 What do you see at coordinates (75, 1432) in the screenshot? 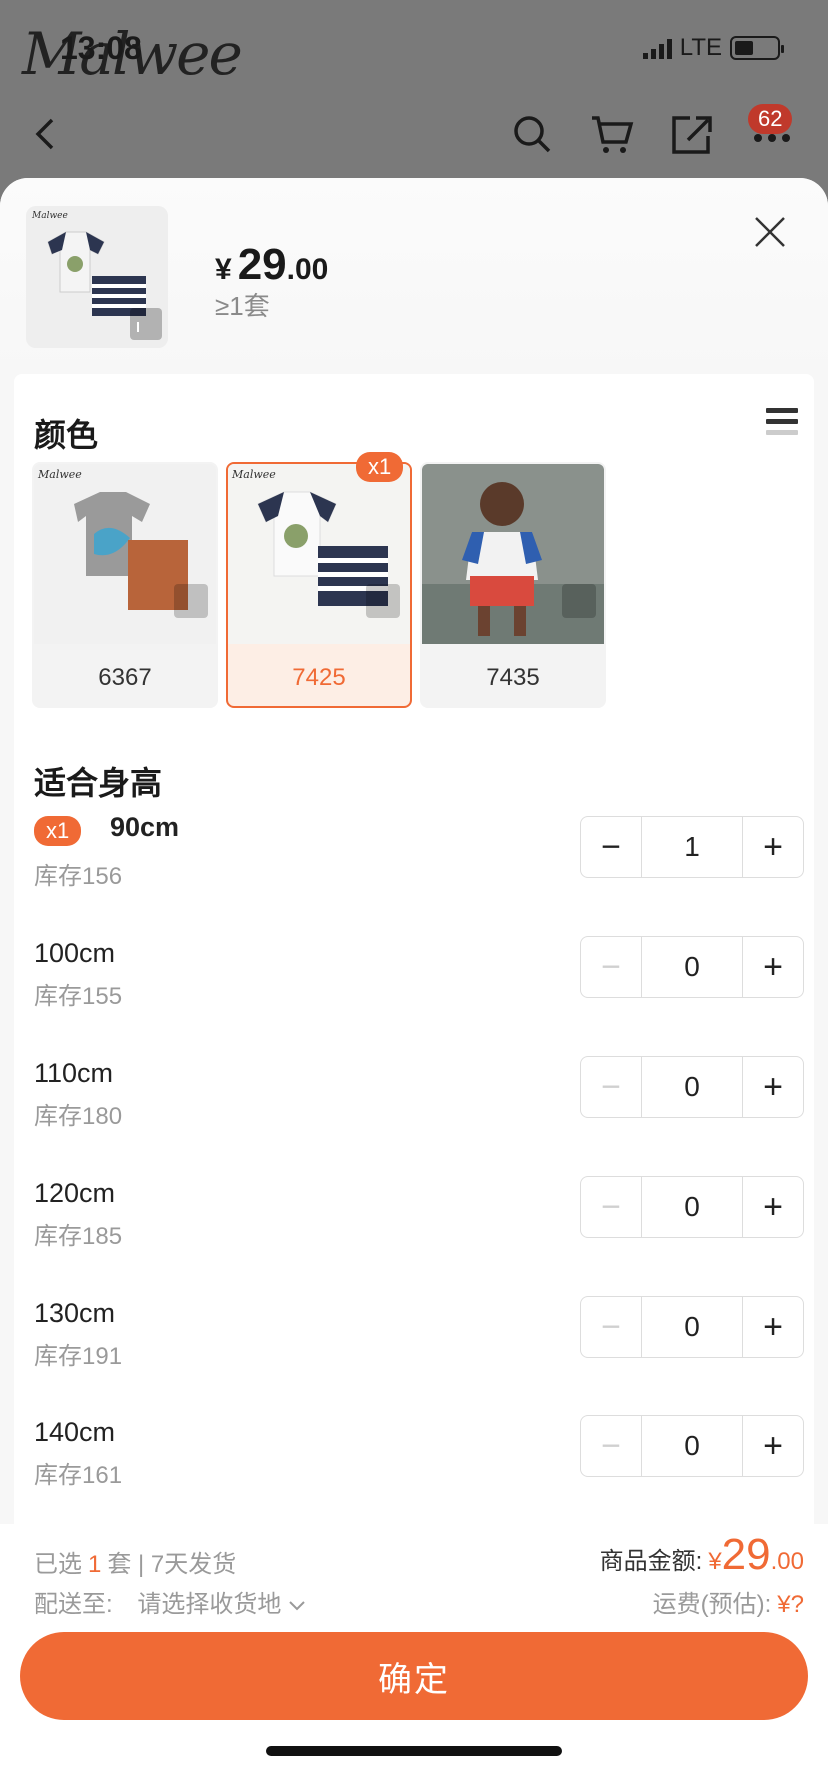
I see `size-label: 140cm` at bounding box center [75, 1432].